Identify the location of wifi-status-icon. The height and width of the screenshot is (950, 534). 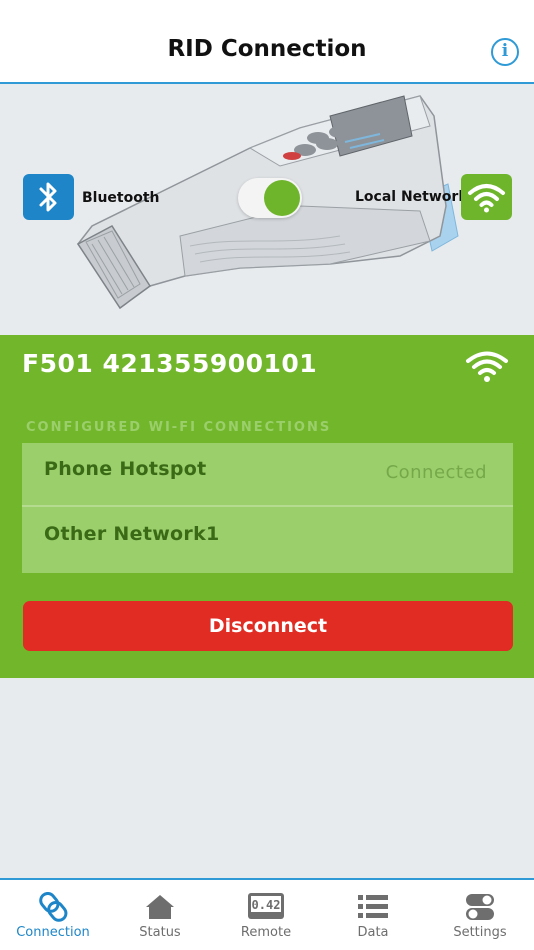
(487, 366).